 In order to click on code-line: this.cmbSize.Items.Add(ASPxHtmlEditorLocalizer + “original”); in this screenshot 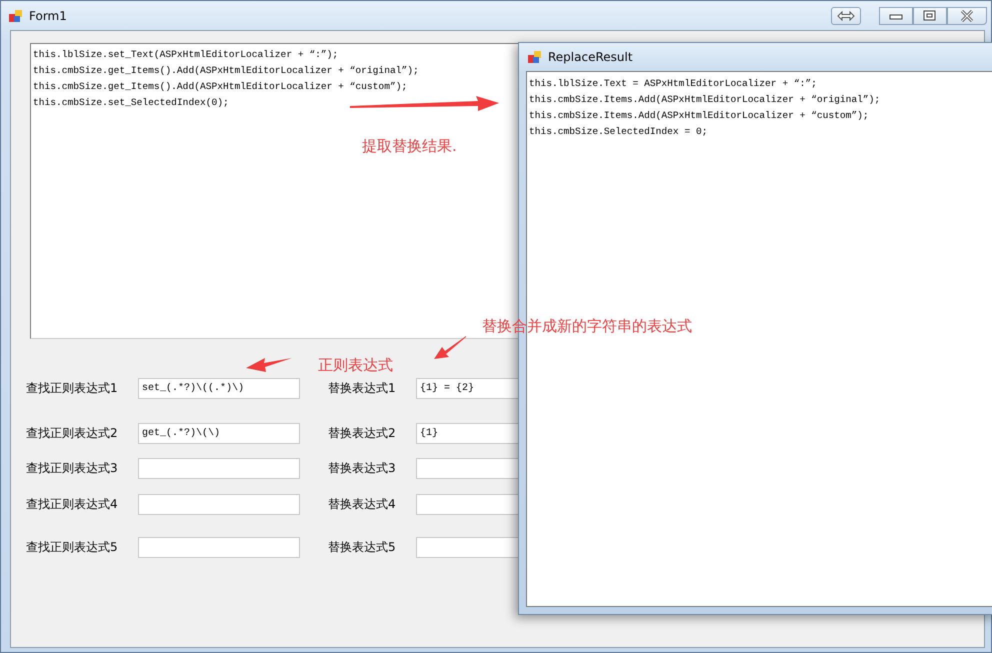, I will do `click(704, 100)`.